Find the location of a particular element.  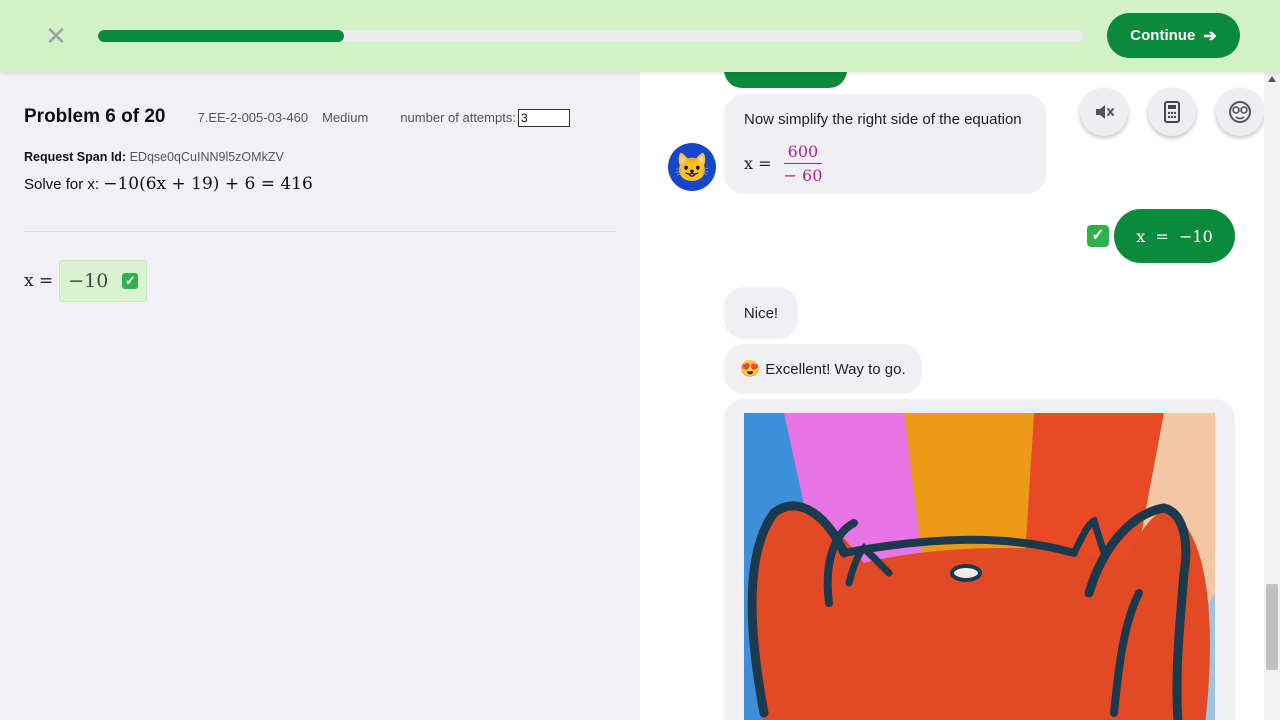

face-icon is located at coordinates (1240, 112).